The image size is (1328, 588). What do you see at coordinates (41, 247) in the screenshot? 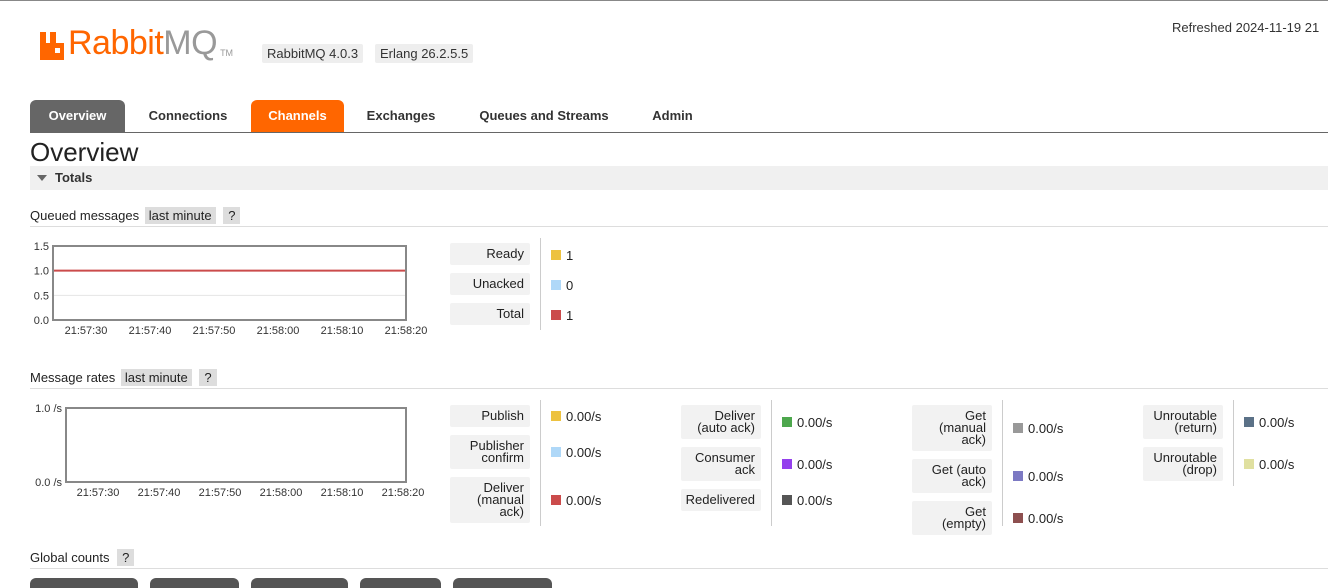
I see `y-tick-label: 1.5` at bounding box center [41, 247].